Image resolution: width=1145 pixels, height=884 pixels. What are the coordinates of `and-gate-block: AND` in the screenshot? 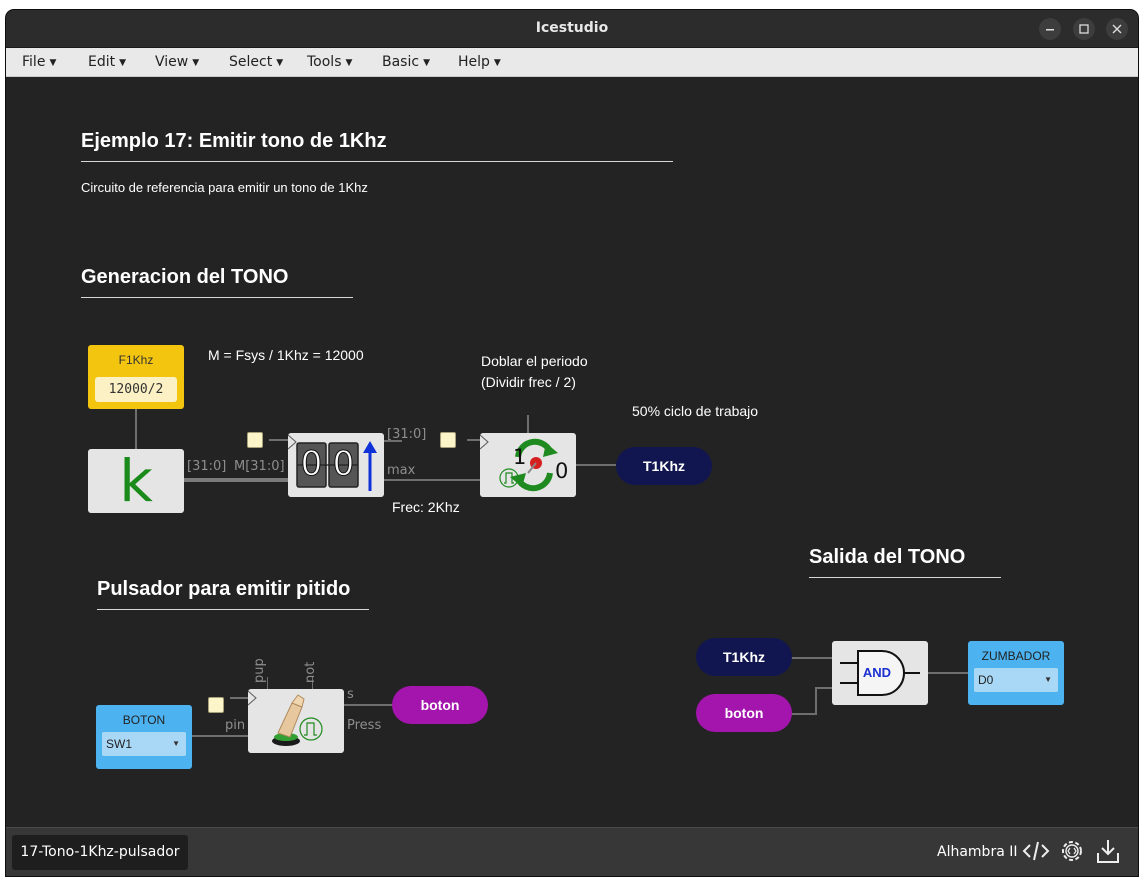 It's located at (880, 673).